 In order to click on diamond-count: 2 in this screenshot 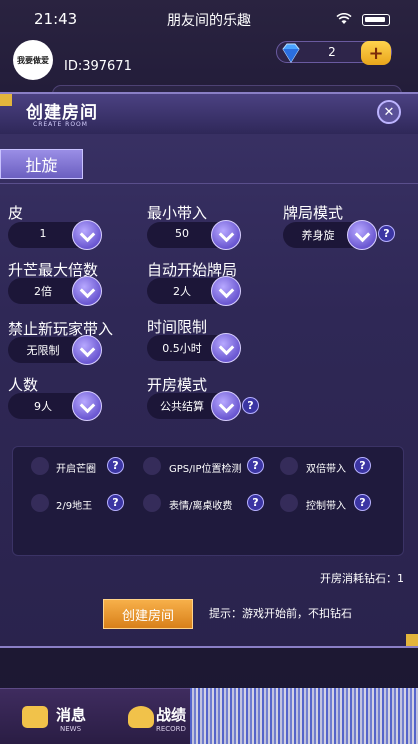, I will do `click(332, 52)`.